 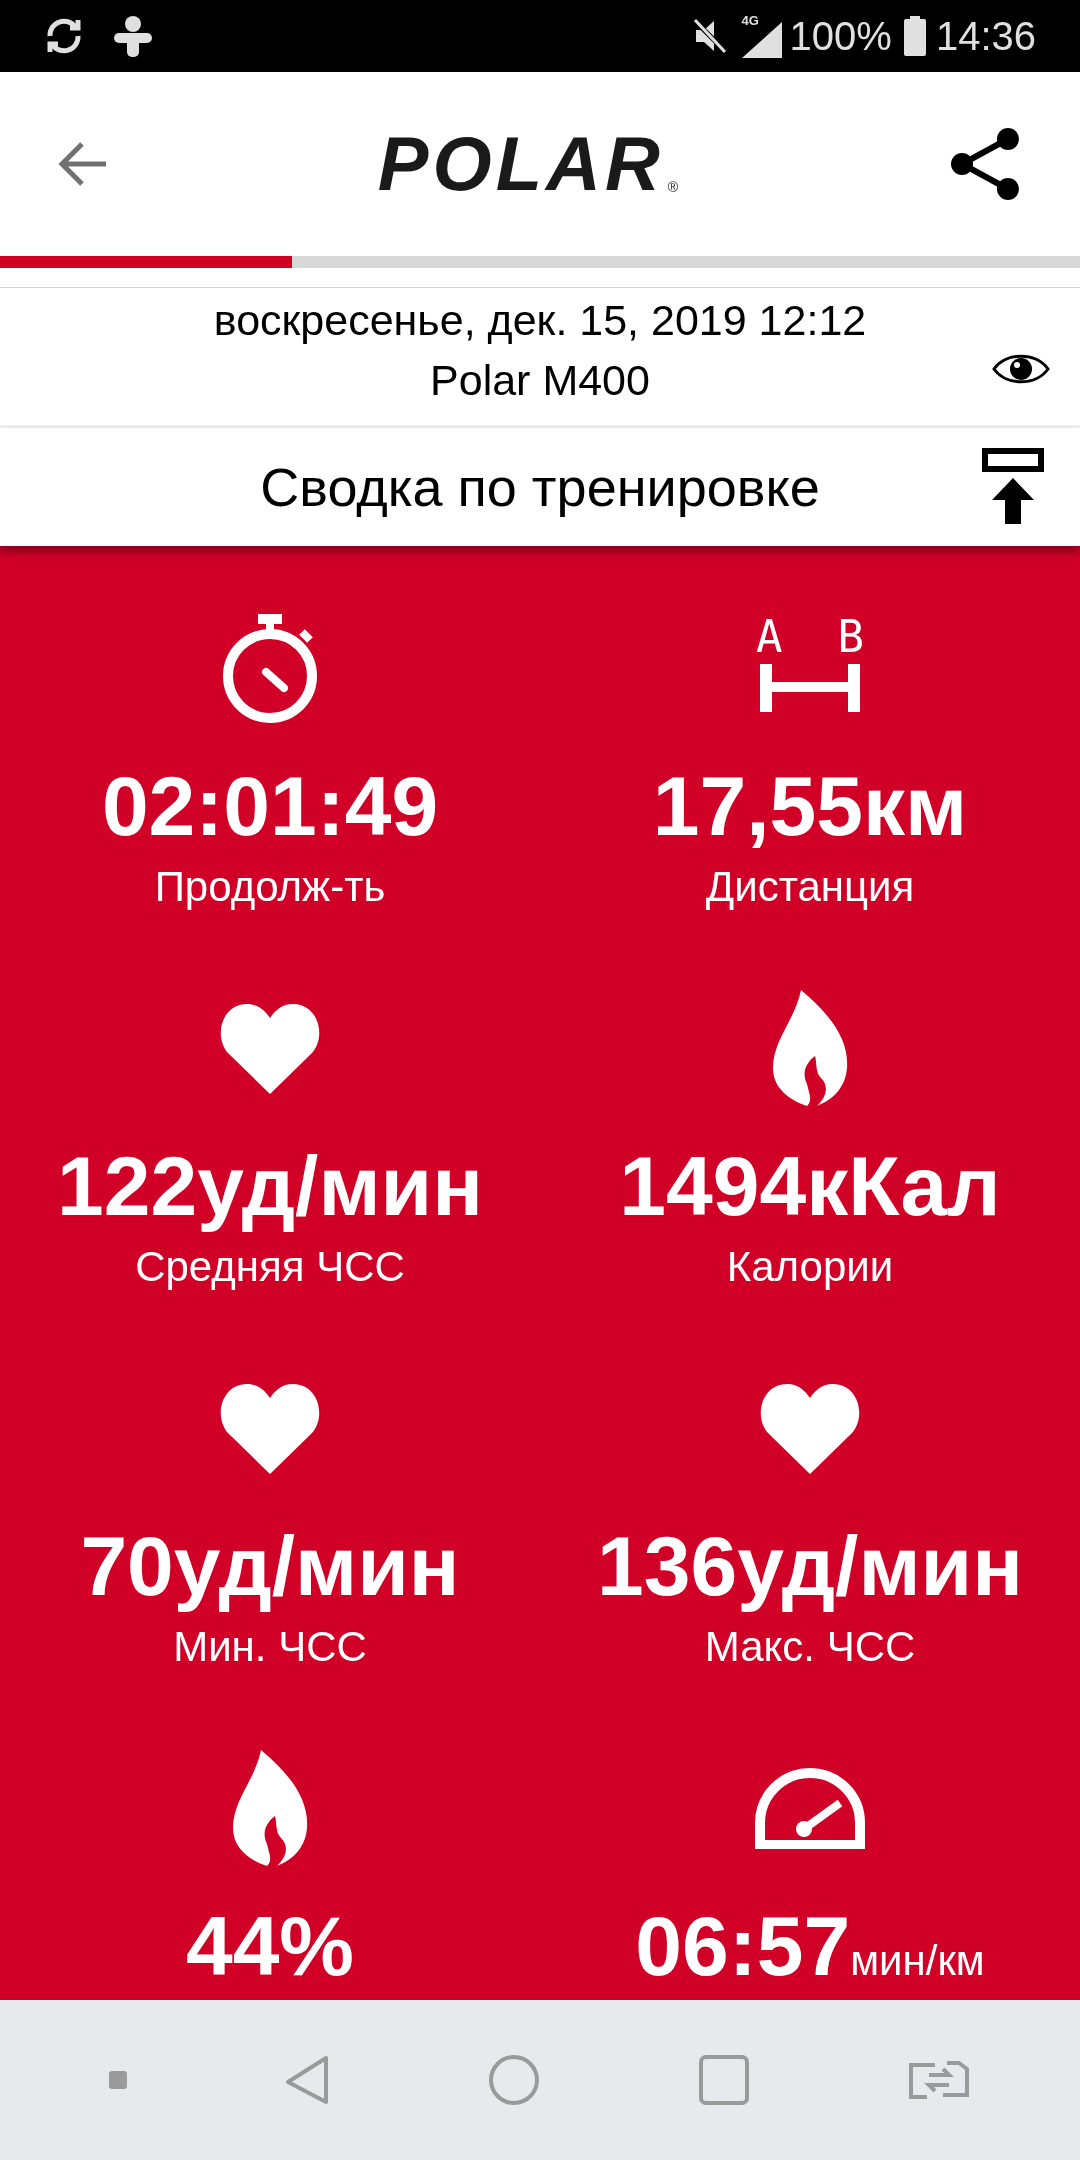 What do you see at coordinates (270, 1186) in the screenshot?
I see `stat-value: 122уд/мин` at bounding box center [270, 1186].